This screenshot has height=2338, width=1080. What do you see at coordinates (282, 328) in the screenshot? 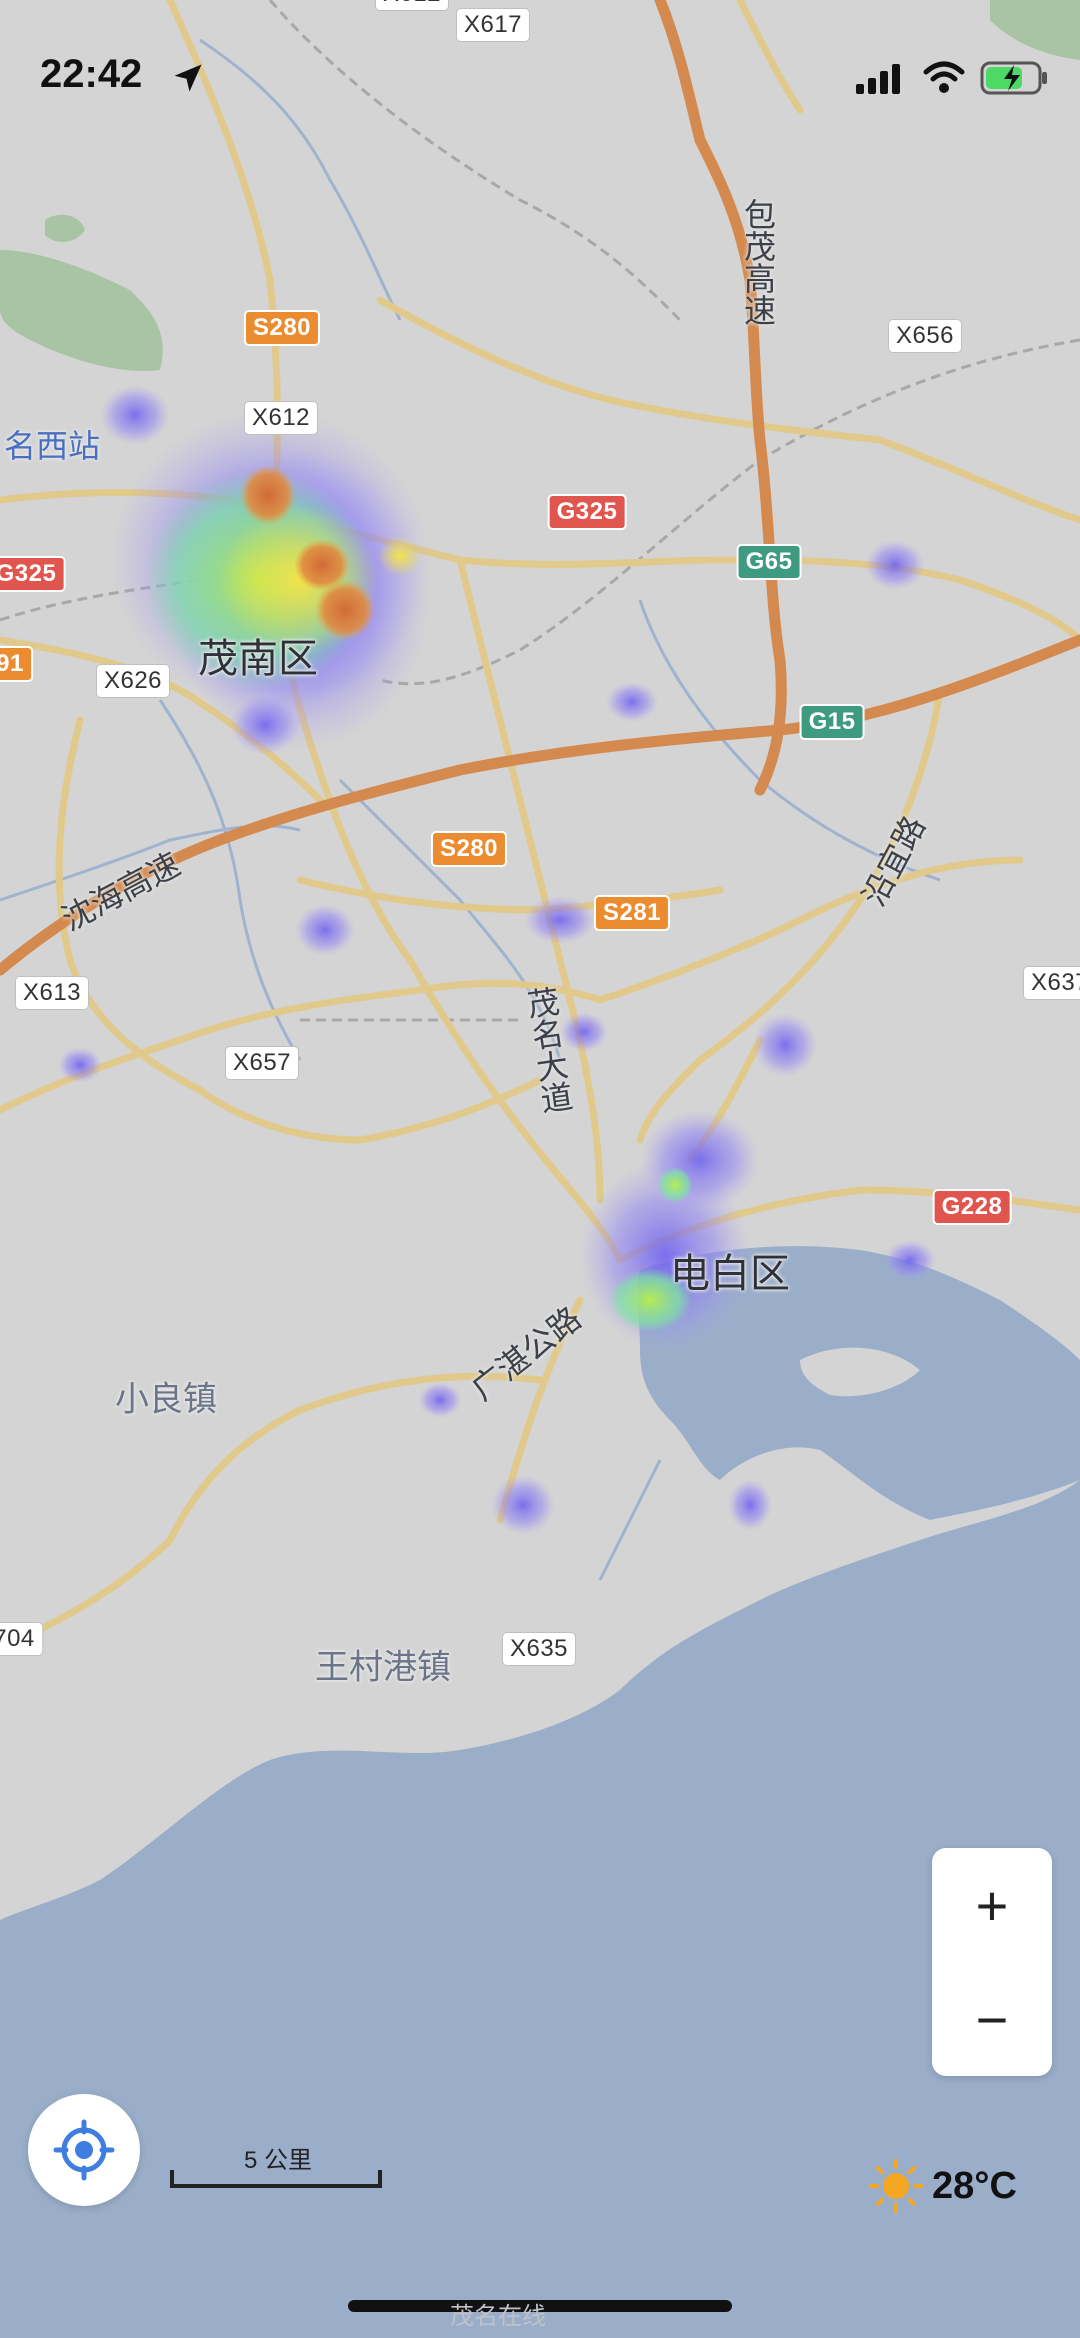
I see `shield-s280: S280` at bounding box center [282, 328].